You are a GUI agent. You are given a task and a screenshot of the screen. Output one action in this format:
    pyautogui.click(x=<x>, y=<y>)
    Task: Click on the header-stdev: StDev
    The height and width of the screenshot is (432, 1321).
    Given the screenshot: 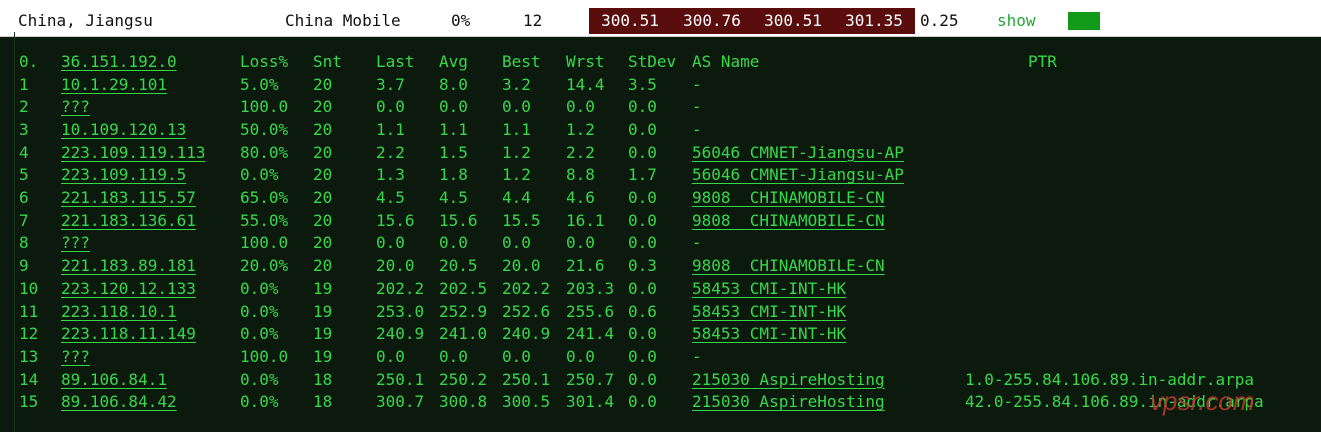 What is the action you would take?
    pyautogui.click(x=652, y=61)
    